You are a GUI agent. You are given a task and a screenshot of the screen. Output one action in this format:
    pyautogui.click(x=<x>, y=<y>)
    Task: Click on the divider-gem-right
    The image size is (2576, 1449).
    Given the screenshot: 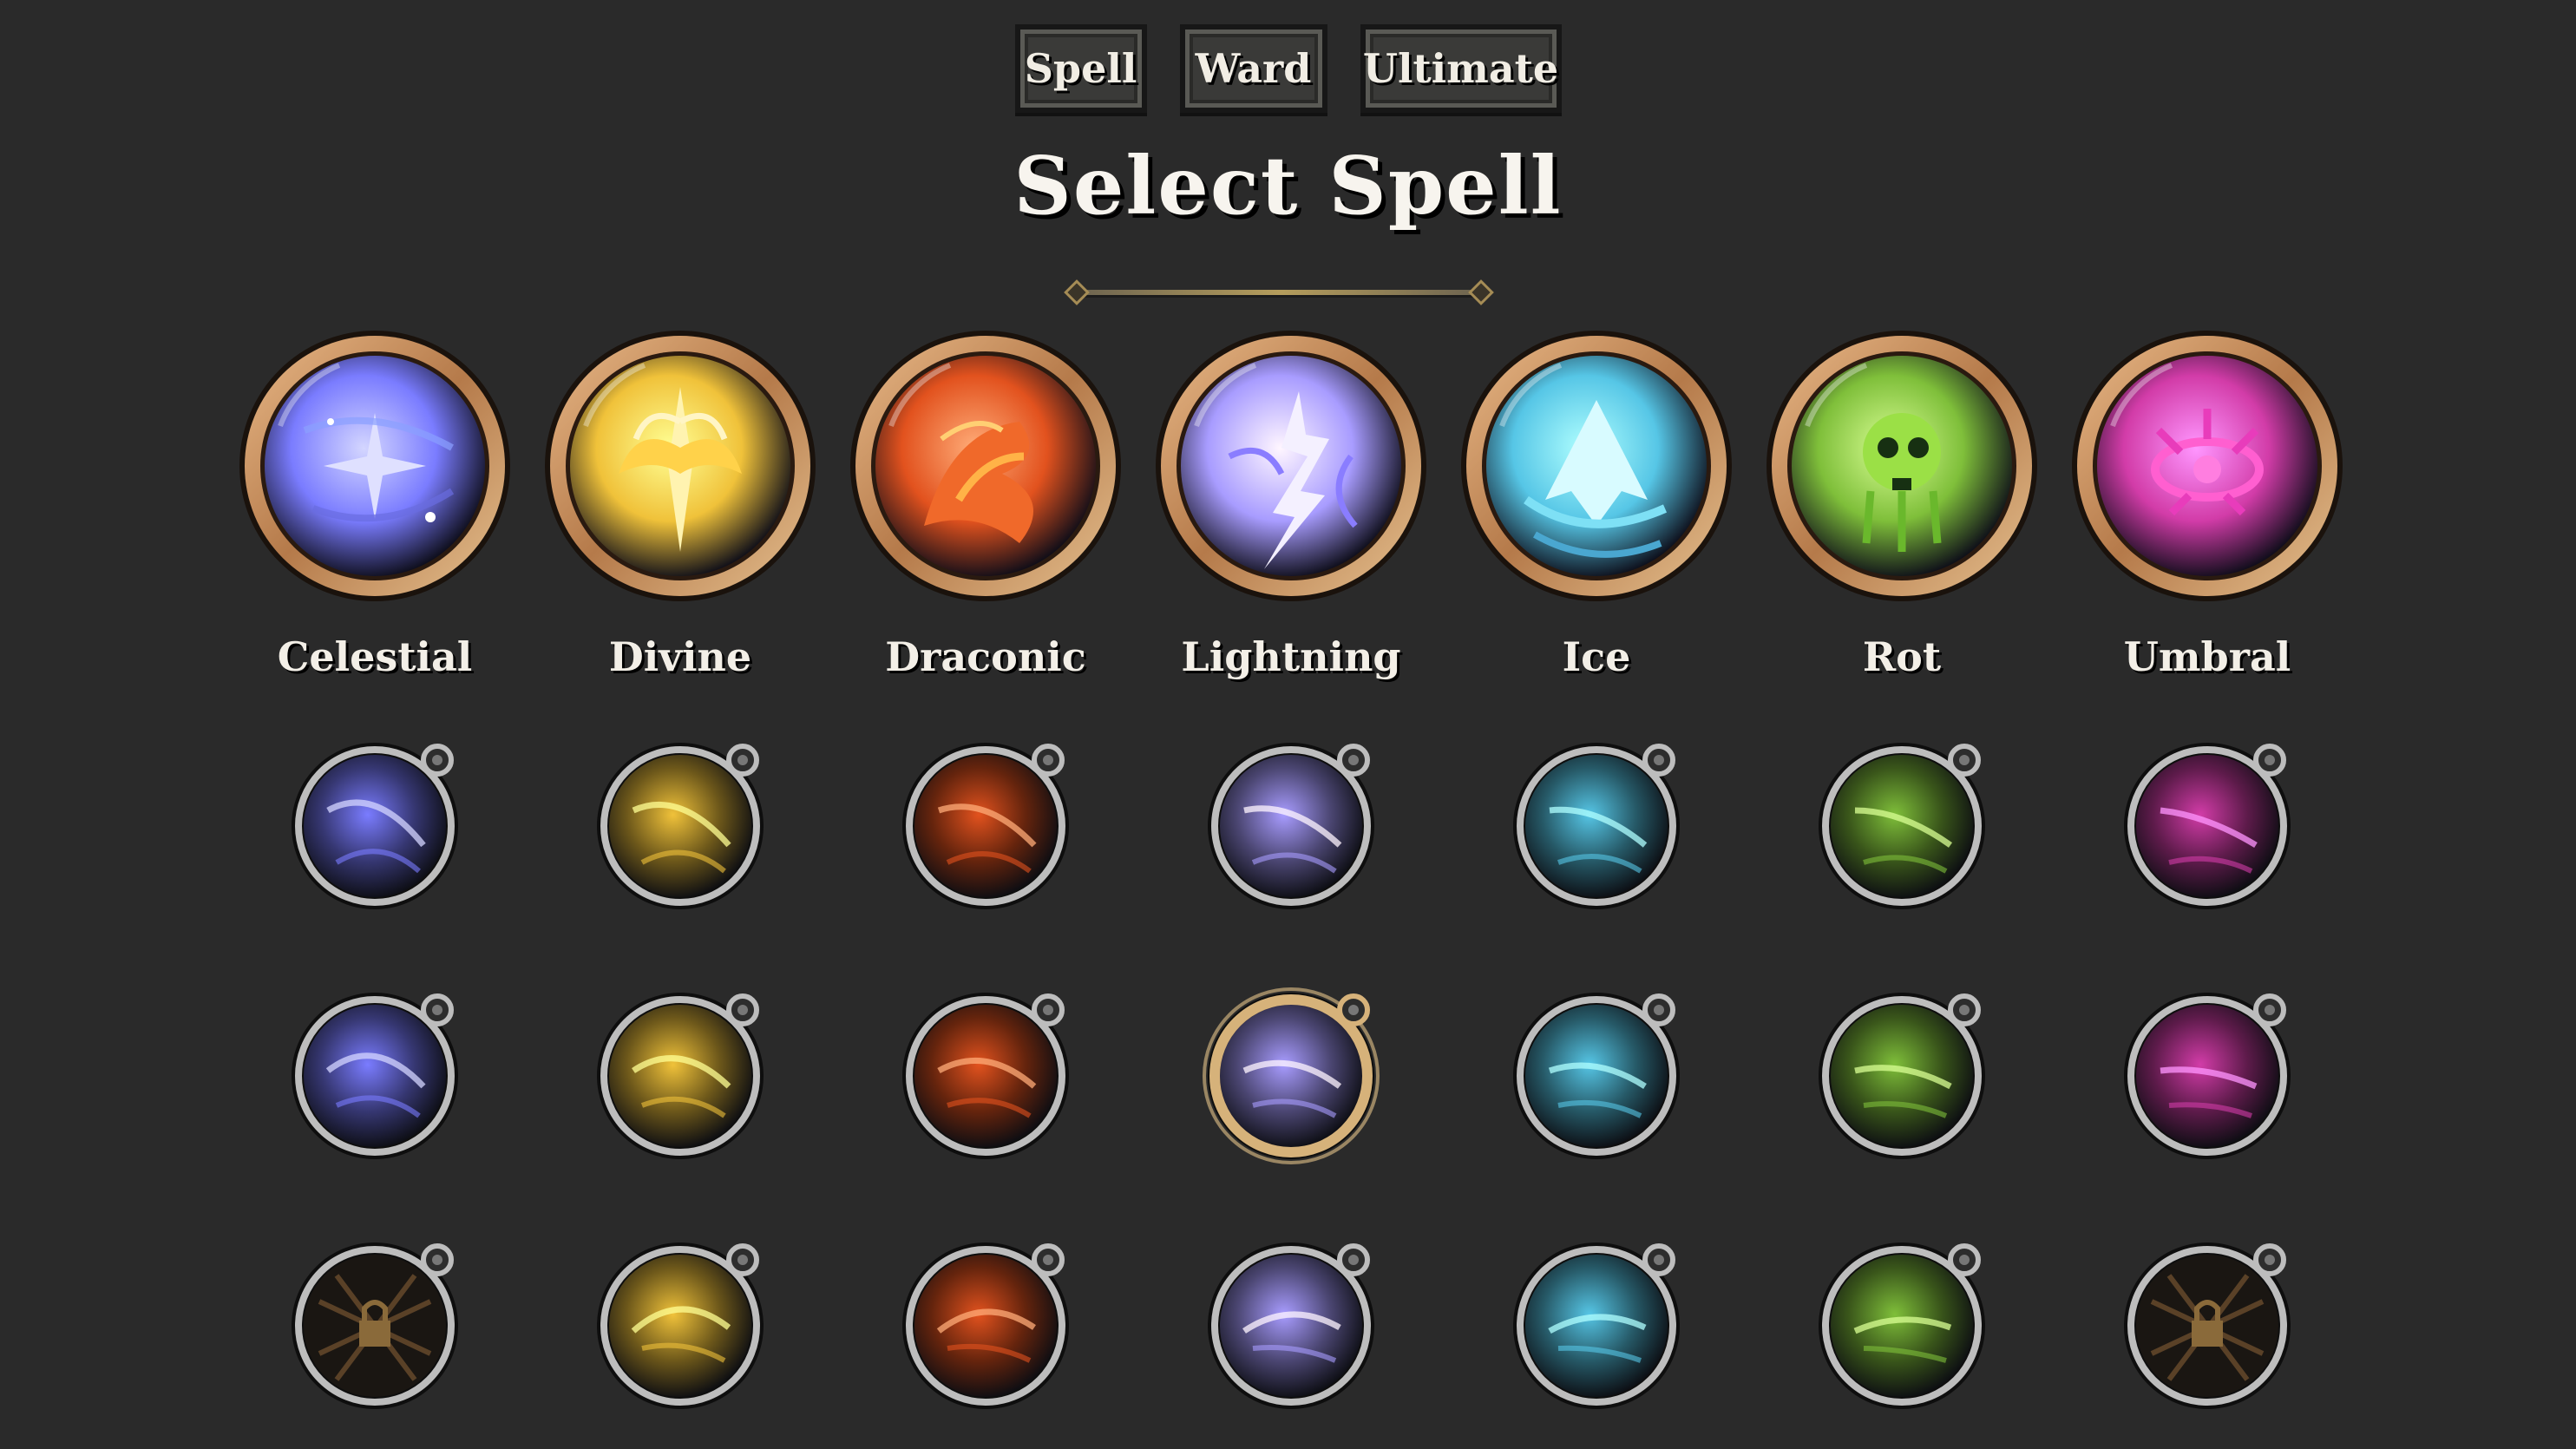 What is the action you would take?
    pyautogui.click(x=1481, y=292)
    